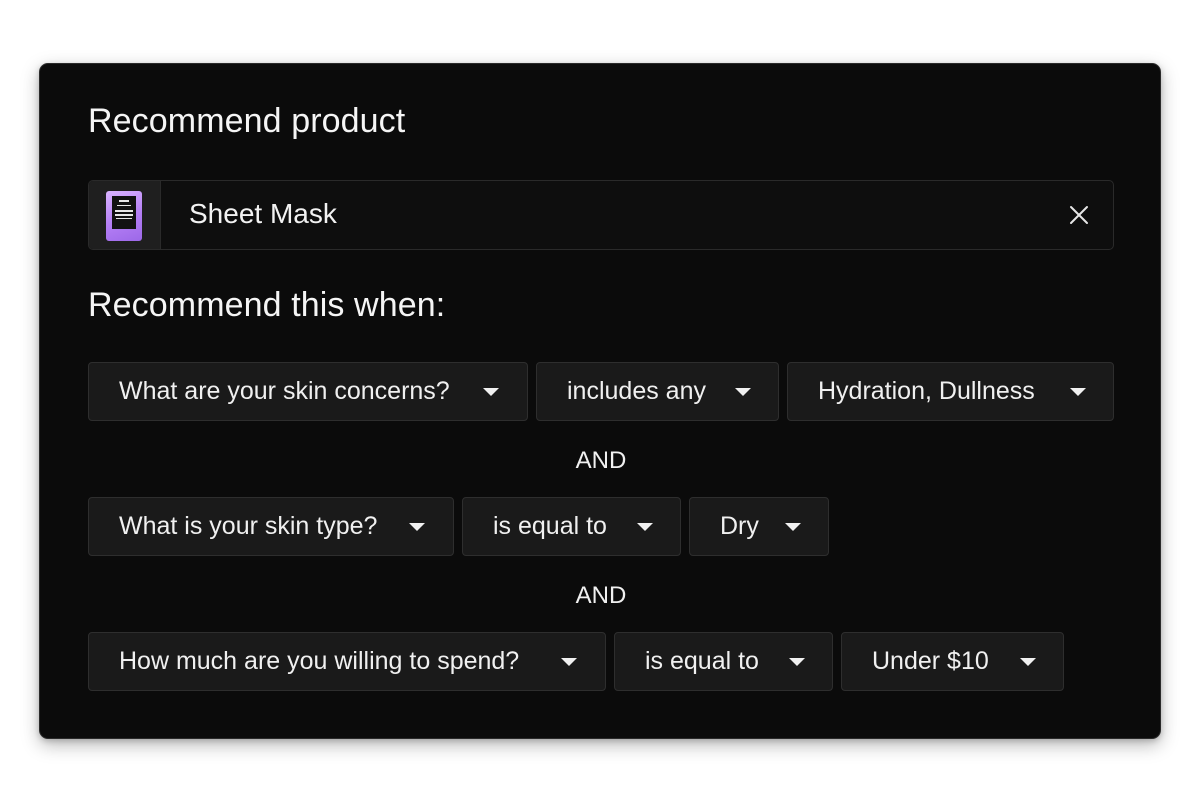  I want to click on rule-2-value-dropdown: Dry, so click(759, 526).